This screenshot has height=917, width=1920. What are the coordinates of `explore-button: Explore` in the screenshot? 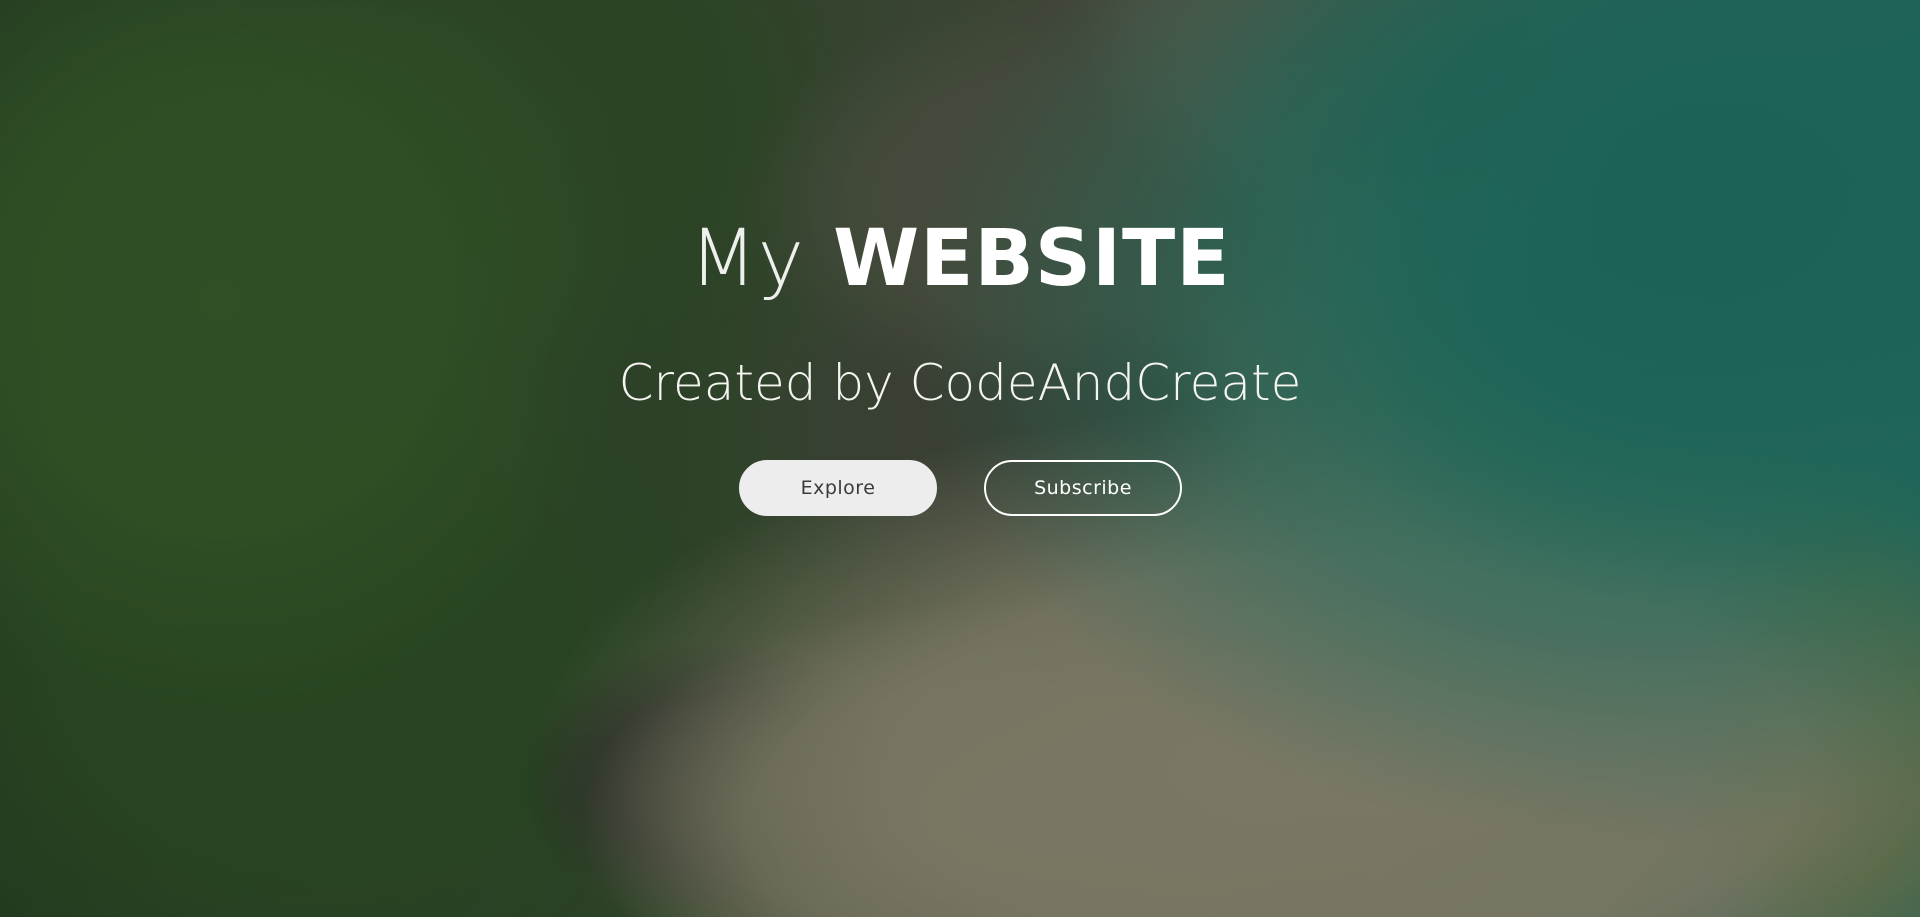 It's located at (838, 488).